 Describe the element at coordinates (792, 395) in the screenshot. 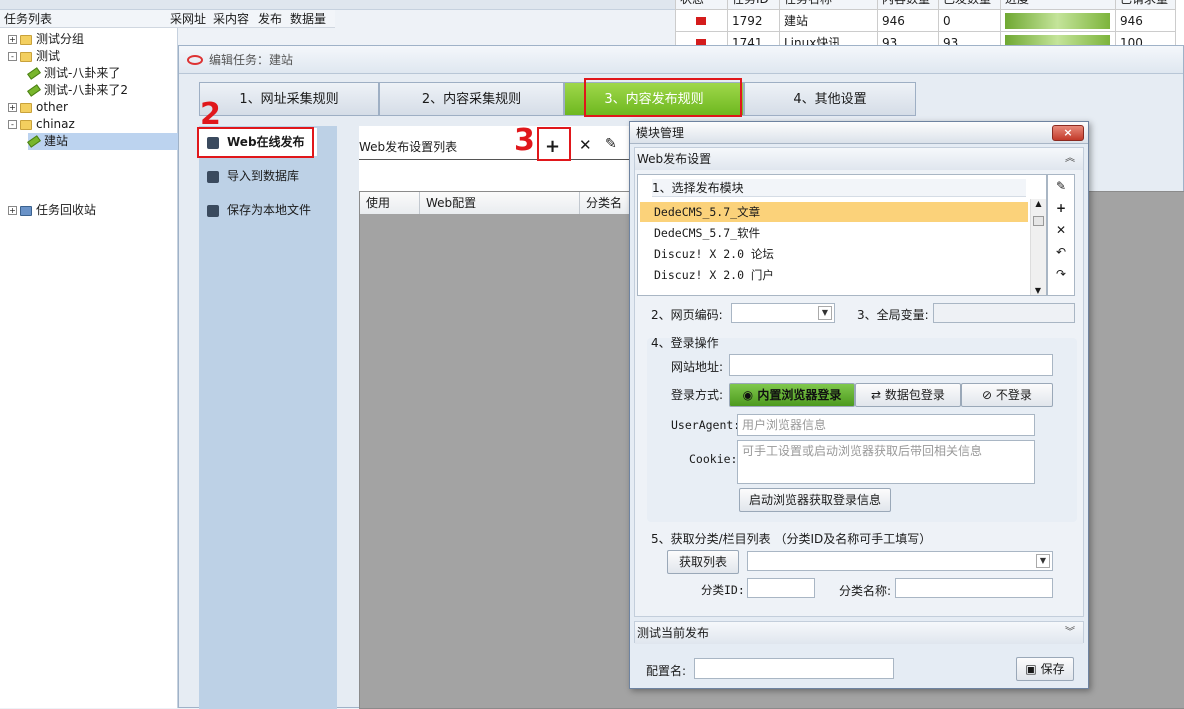

I see `login-mode-browser: ◉ 内置浏览器登录` at that location.